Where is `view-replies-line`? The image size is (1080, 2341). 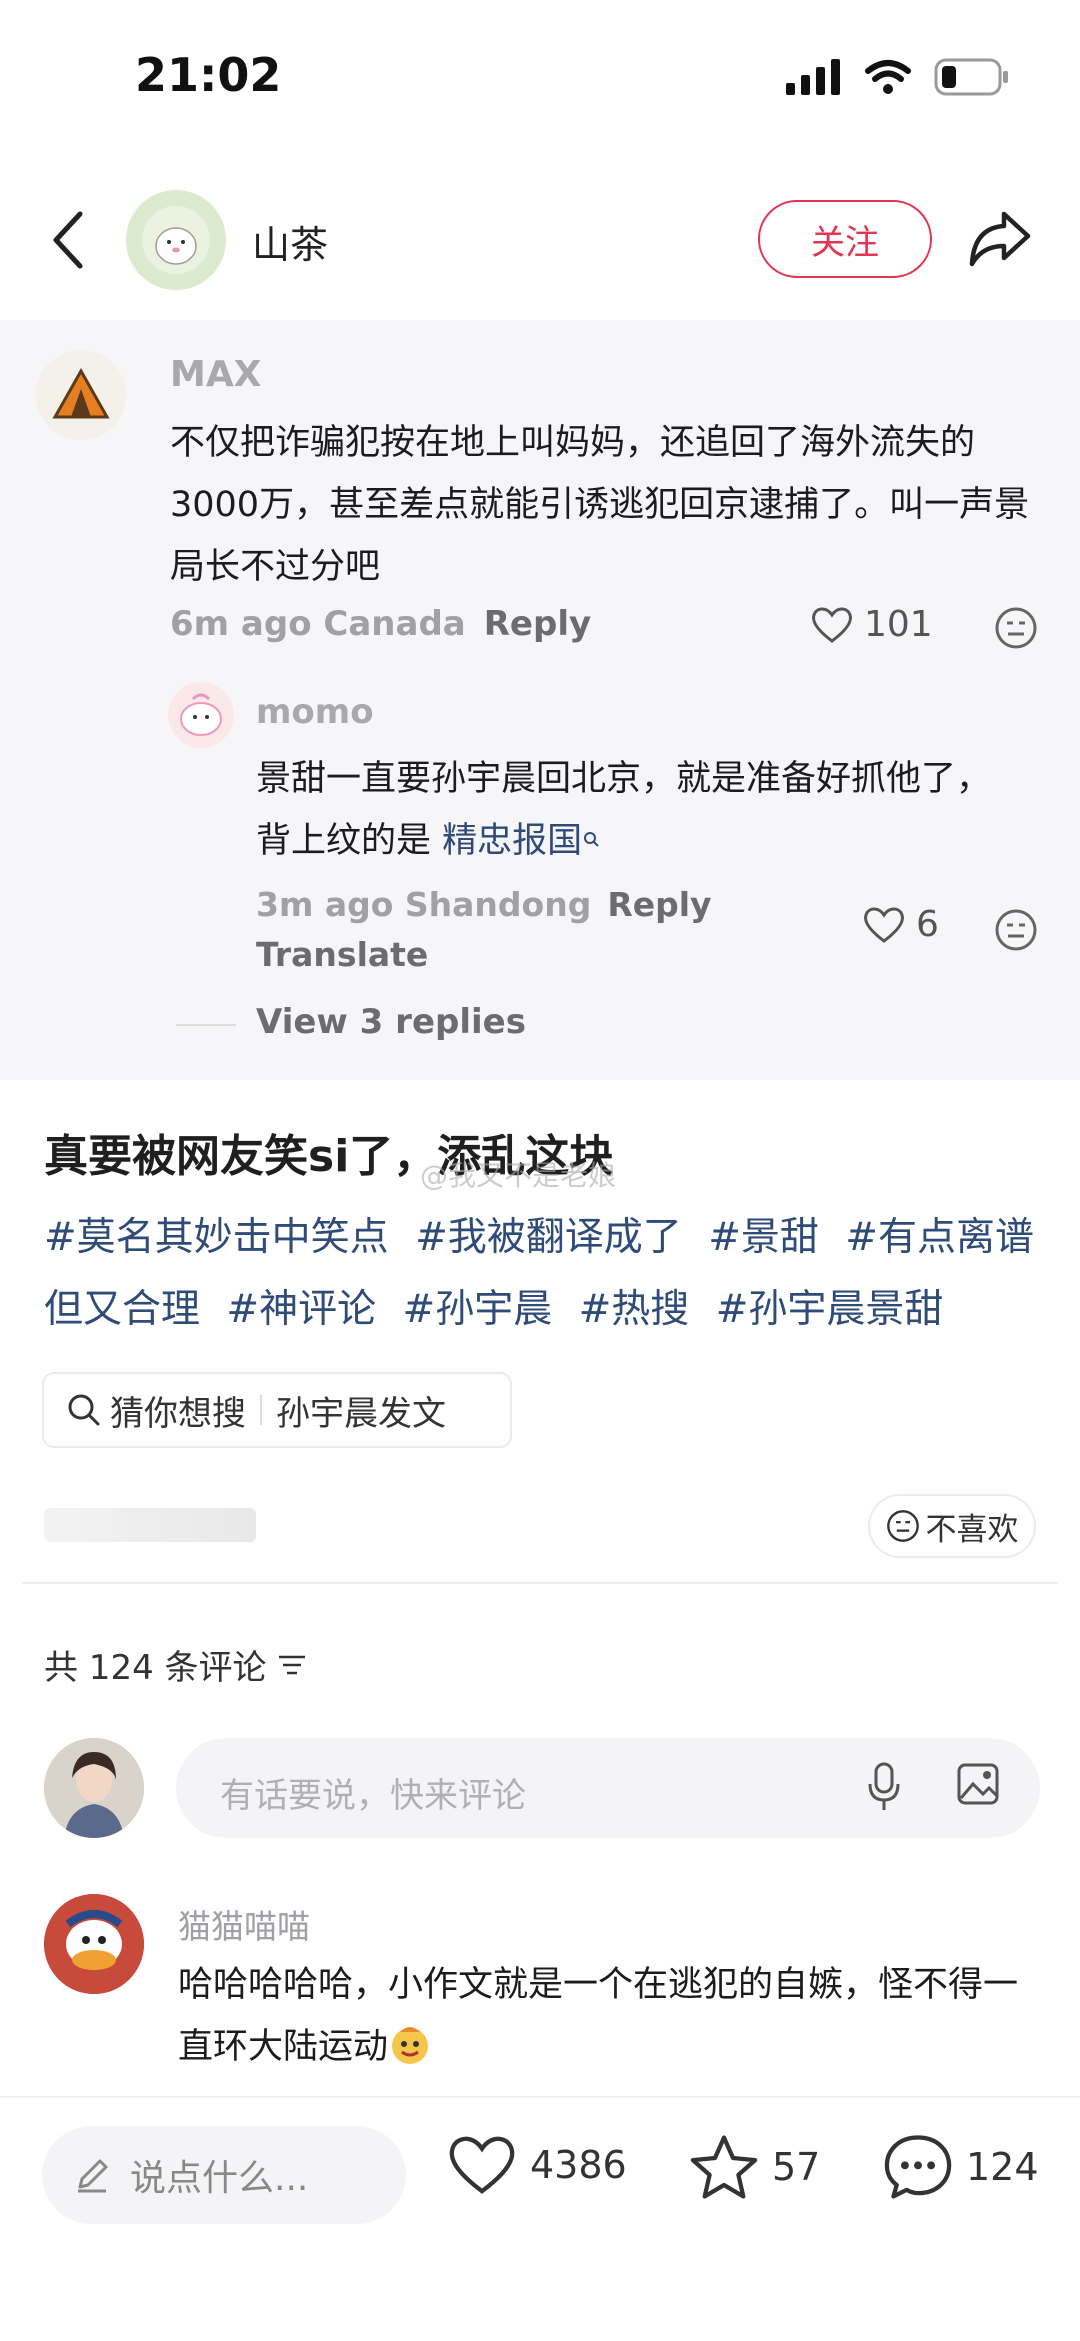 view-replies-line is located at coordinates (206, 1025).